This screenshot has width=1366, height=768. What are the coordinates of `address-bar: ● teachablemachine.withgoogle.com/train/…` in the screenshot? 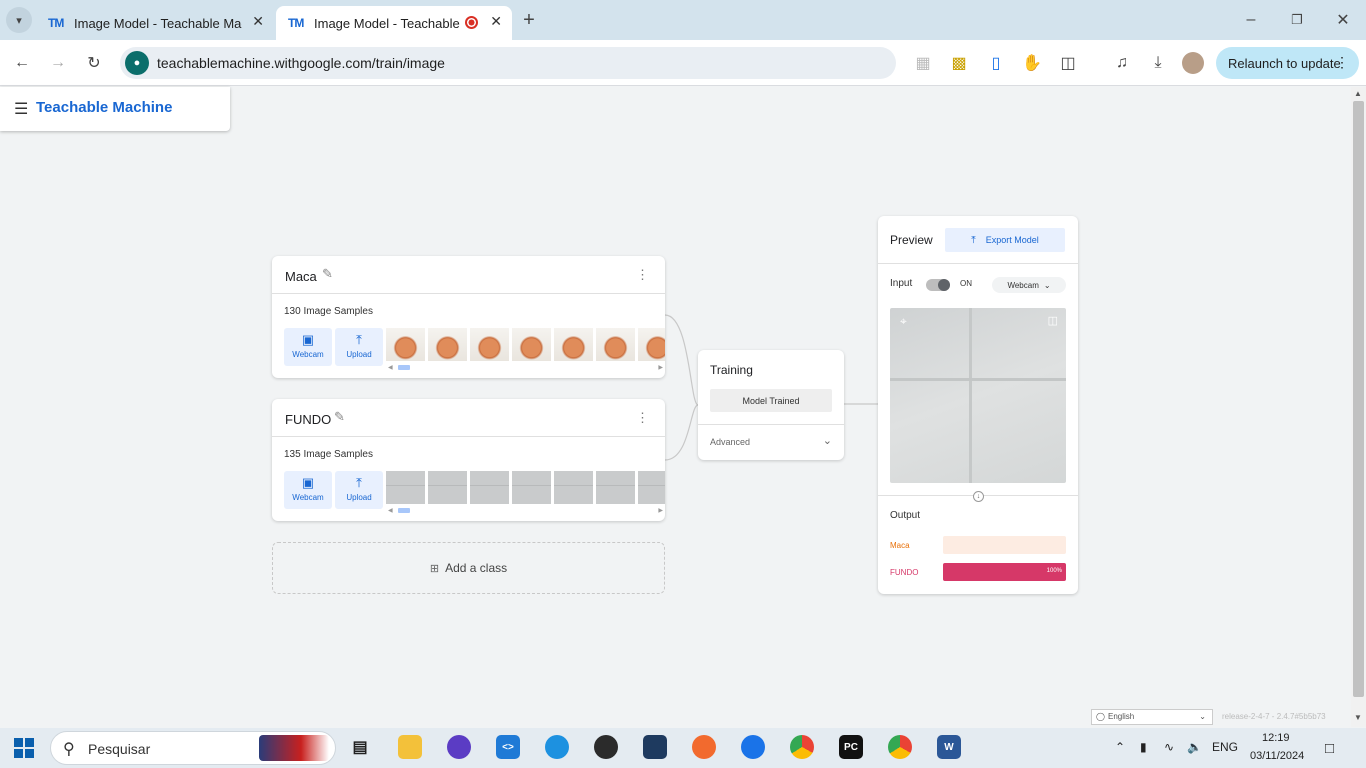 It's located at (508, 63).